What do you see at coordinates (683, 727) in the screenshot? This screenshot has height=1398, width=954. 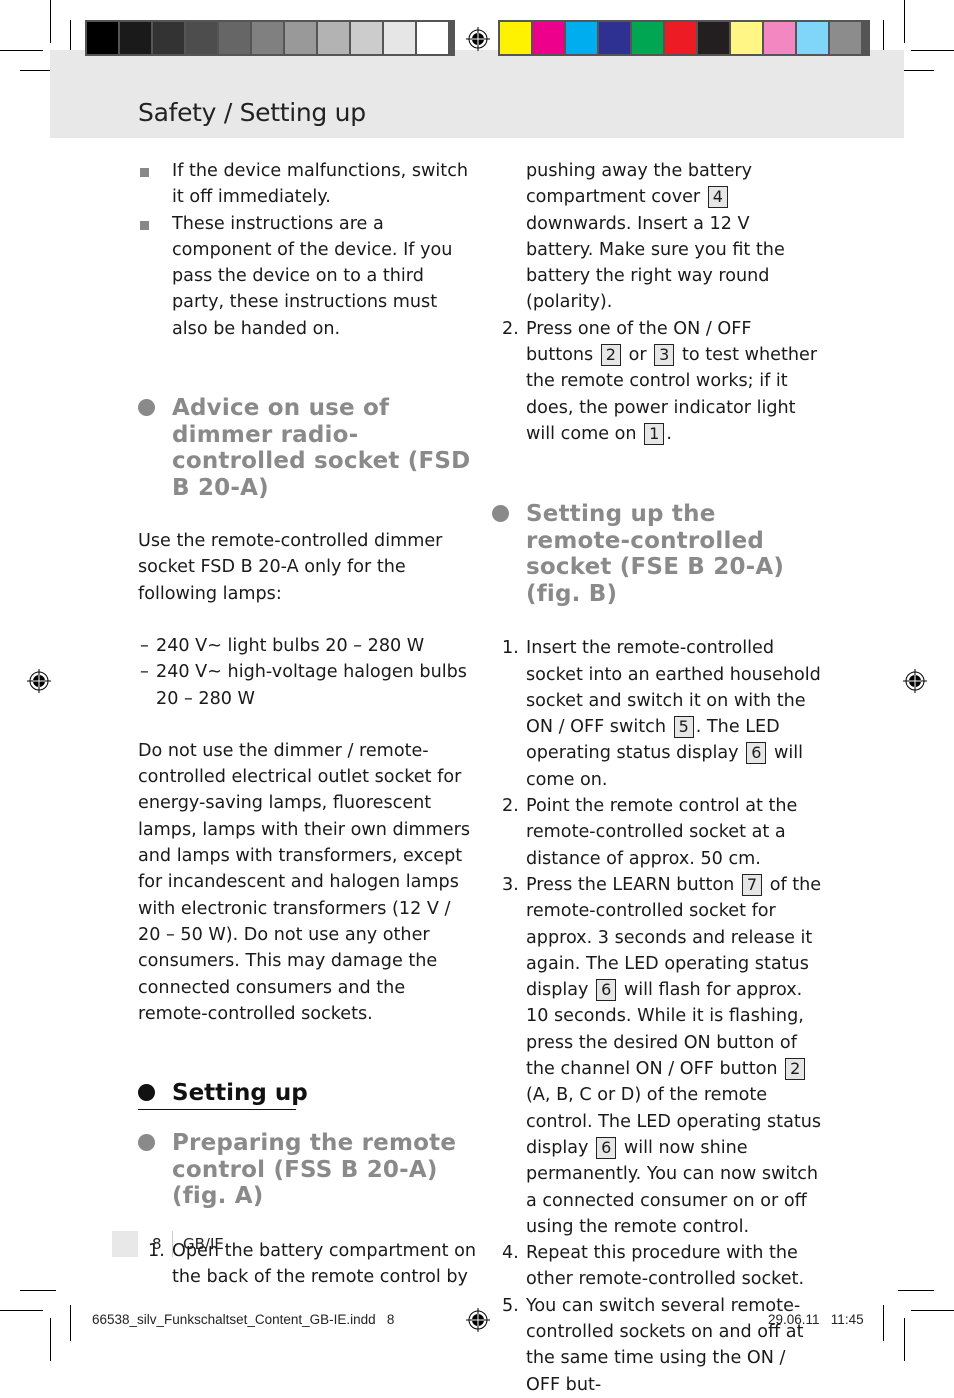 I see `reference-number-badge: 5` at bounding box center [683, 727].